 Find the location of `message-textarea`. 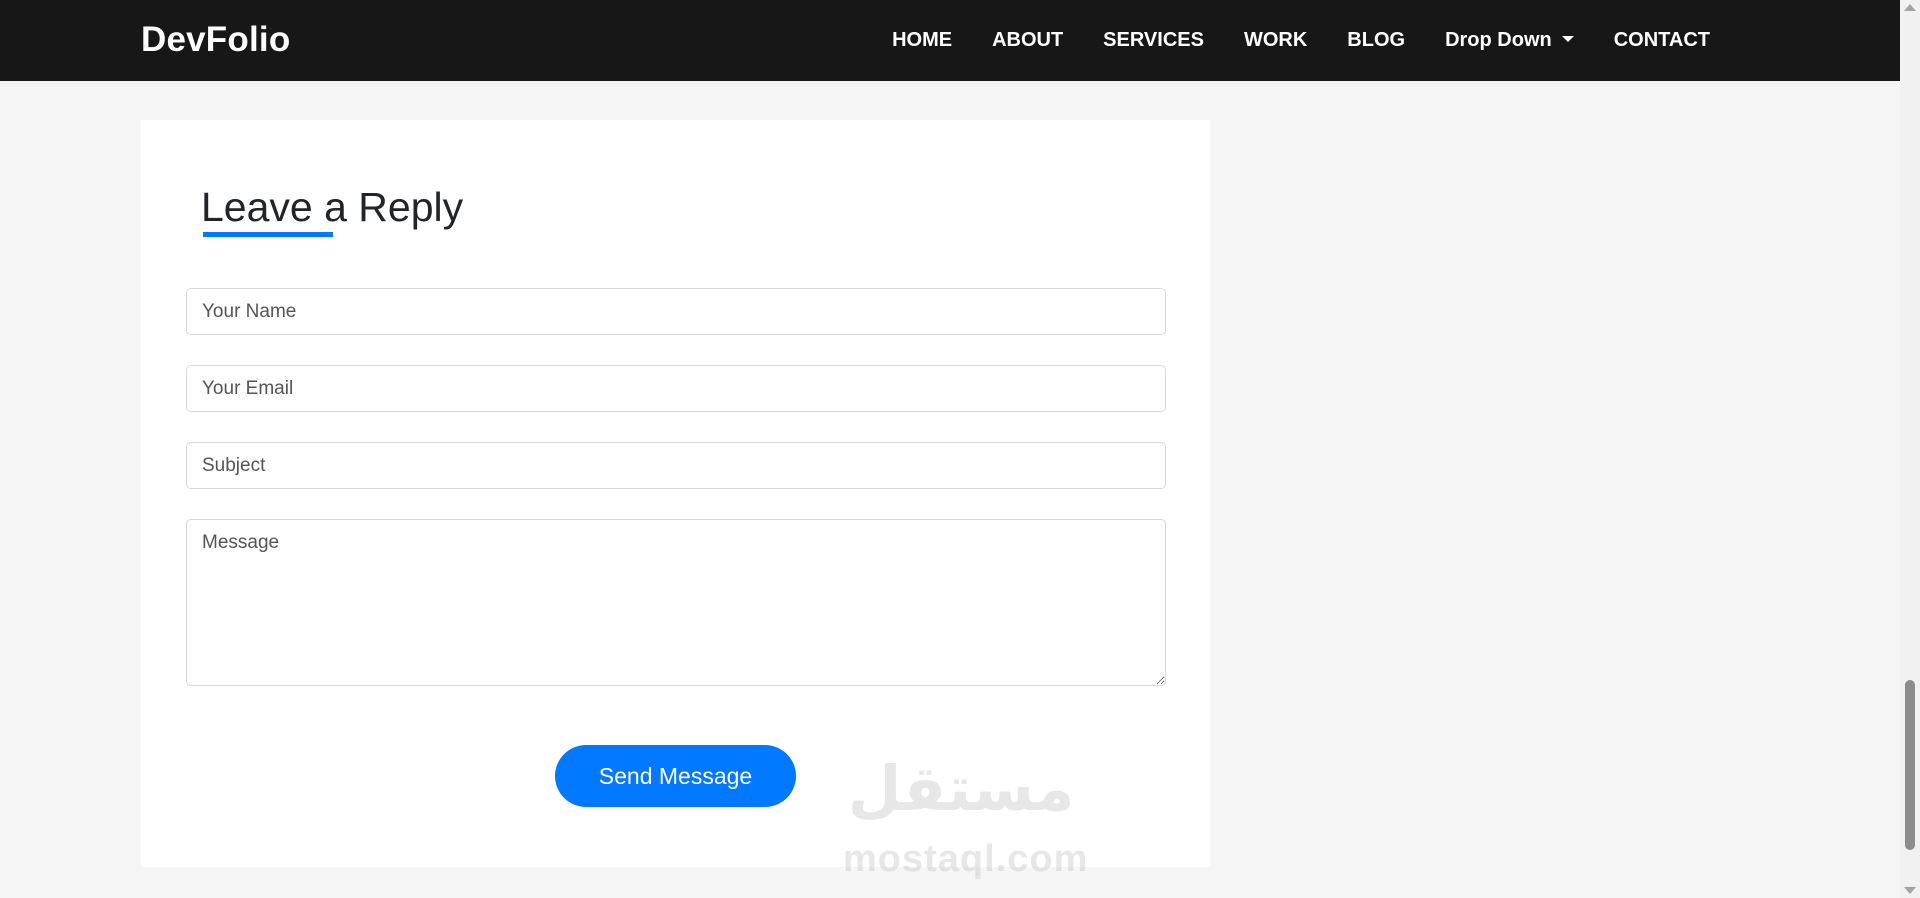

message-textarea is located at coordinates (676, 602).